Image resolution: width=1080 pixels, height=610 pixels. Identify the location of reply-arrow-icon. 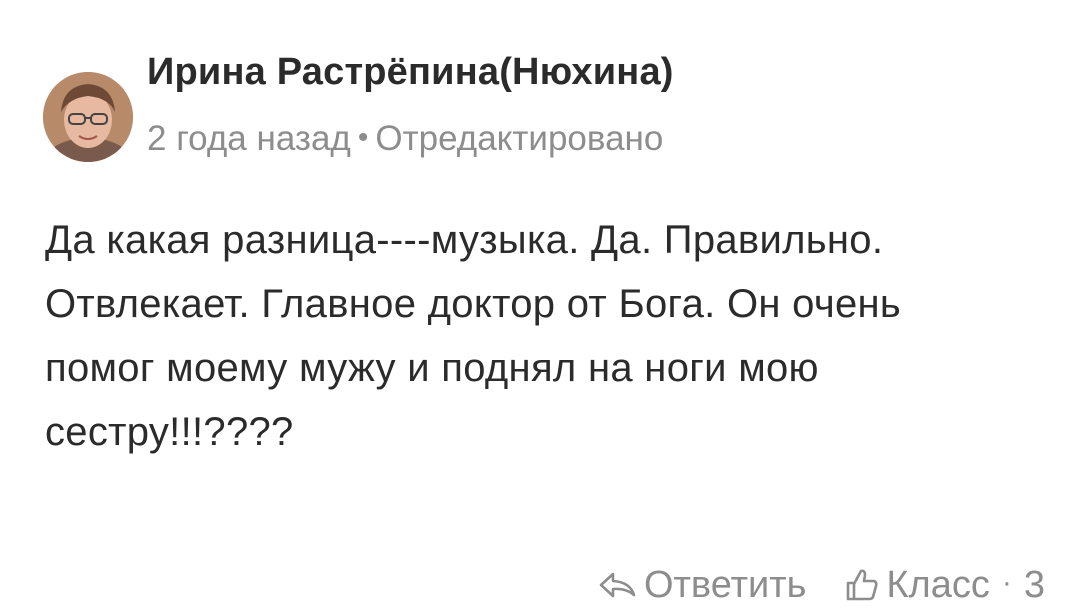
(618, 585).